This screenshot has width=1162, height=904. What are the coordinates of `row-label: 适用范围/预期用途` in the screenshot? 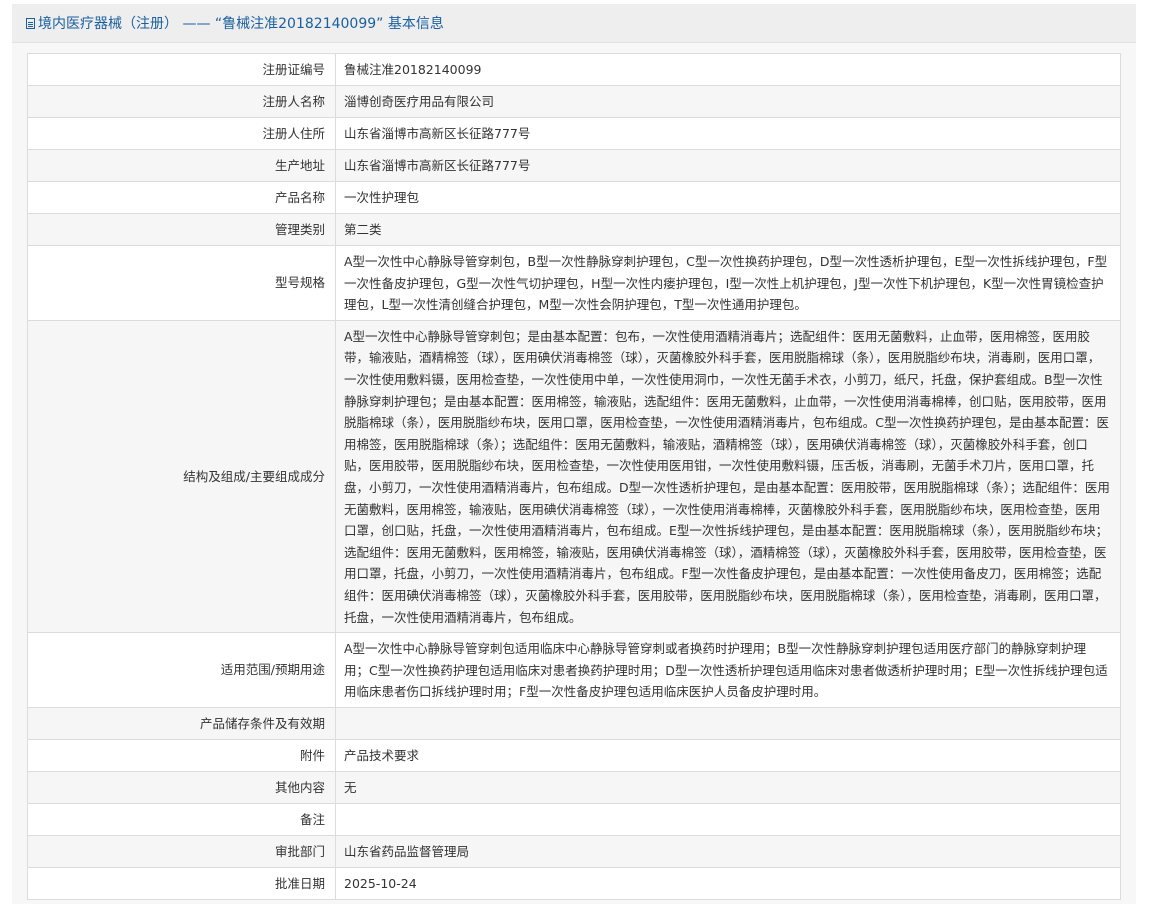 It's located at (181, 670).